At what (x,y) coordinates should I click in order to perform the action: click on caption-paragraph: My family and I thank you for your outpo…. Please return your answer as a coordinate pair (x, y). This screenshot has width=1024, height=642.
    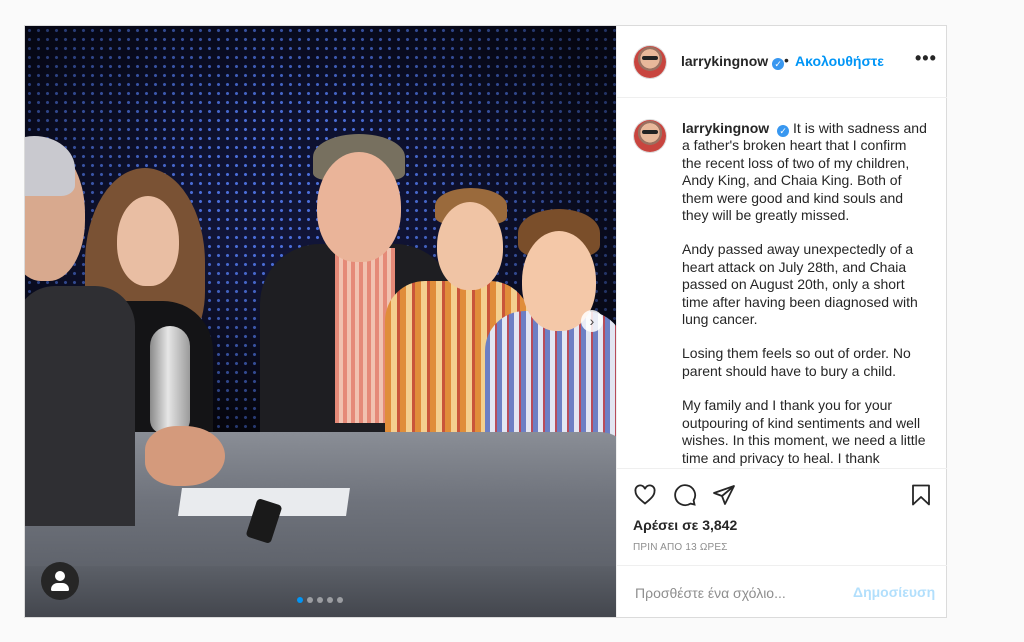
    Looking at the image, I should click on (804, 431).